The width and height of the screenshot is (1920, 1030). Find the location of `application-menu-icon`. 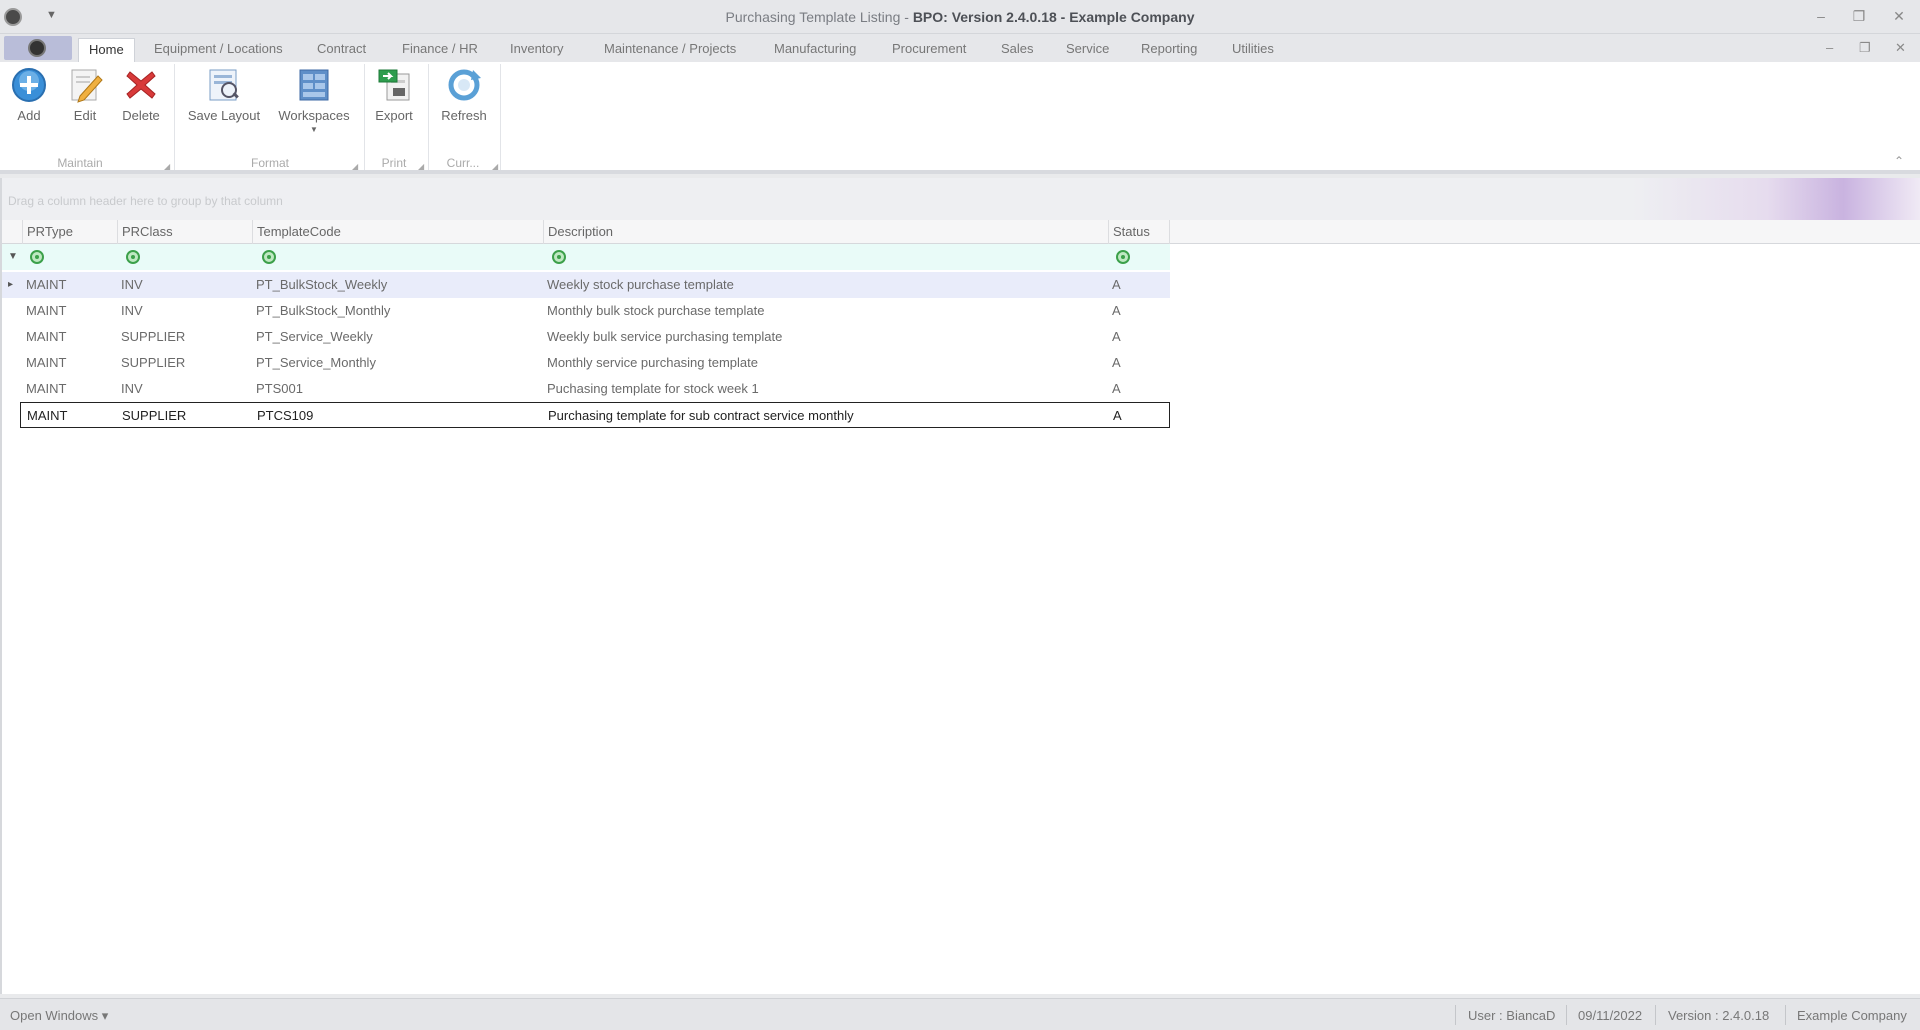

application-menu-icon is located at coordinates (37, 48).